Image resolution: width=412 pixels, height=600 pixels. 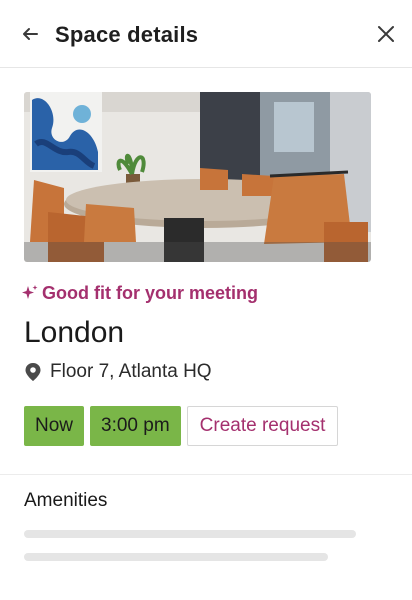 I want to click on now-button: Now, so click(x=54, y=426).